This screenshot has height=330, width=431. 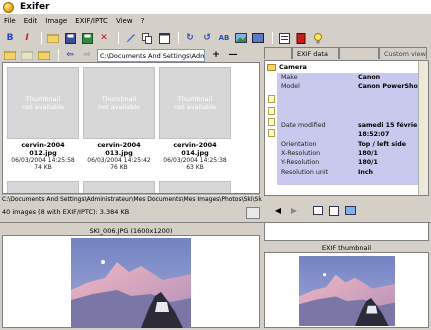 What do you see at coordinates (10, 38) in the screenshot?
I see `bold-b-icon: B` at bounding box center [10, 38].